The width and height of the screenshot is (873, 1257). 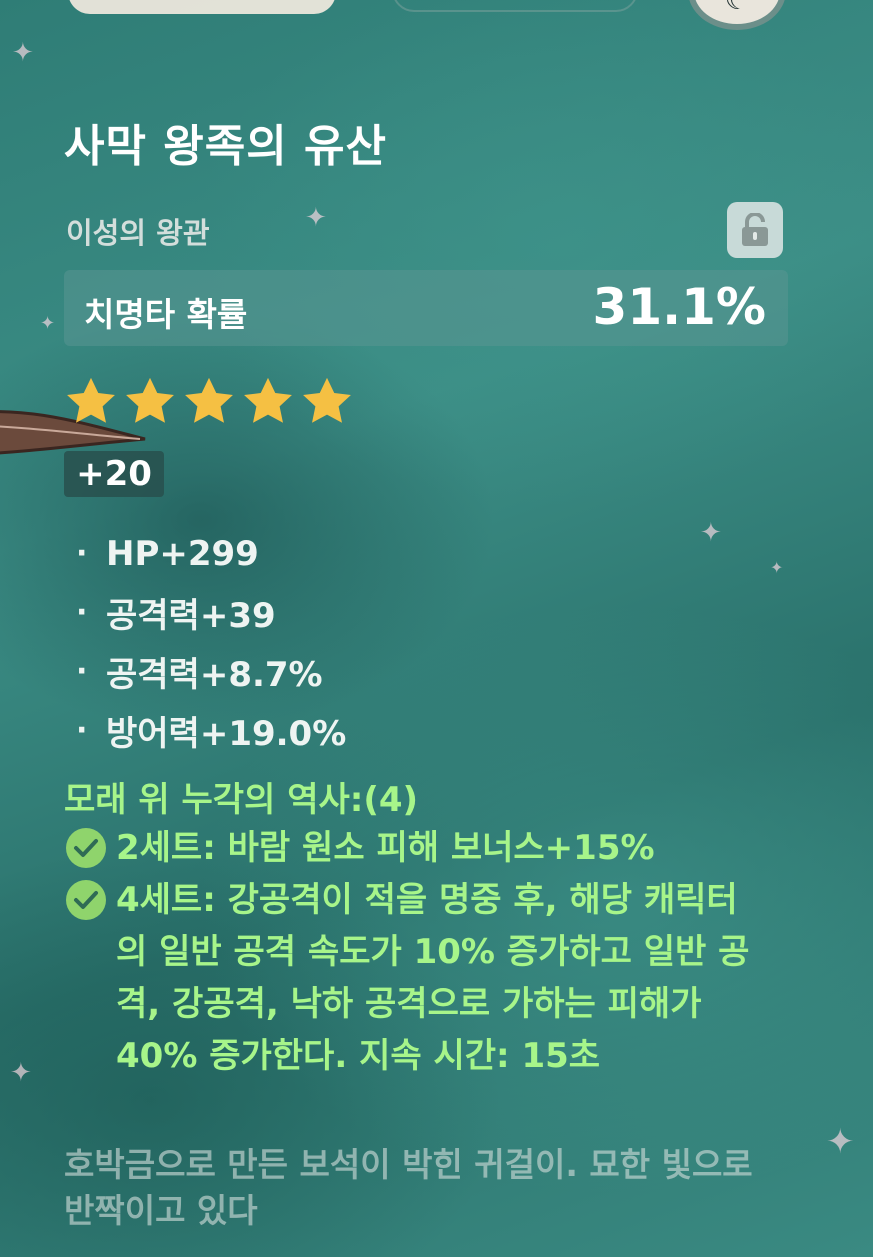 I want to click on unlock-icon, so click(x=755, y=229).